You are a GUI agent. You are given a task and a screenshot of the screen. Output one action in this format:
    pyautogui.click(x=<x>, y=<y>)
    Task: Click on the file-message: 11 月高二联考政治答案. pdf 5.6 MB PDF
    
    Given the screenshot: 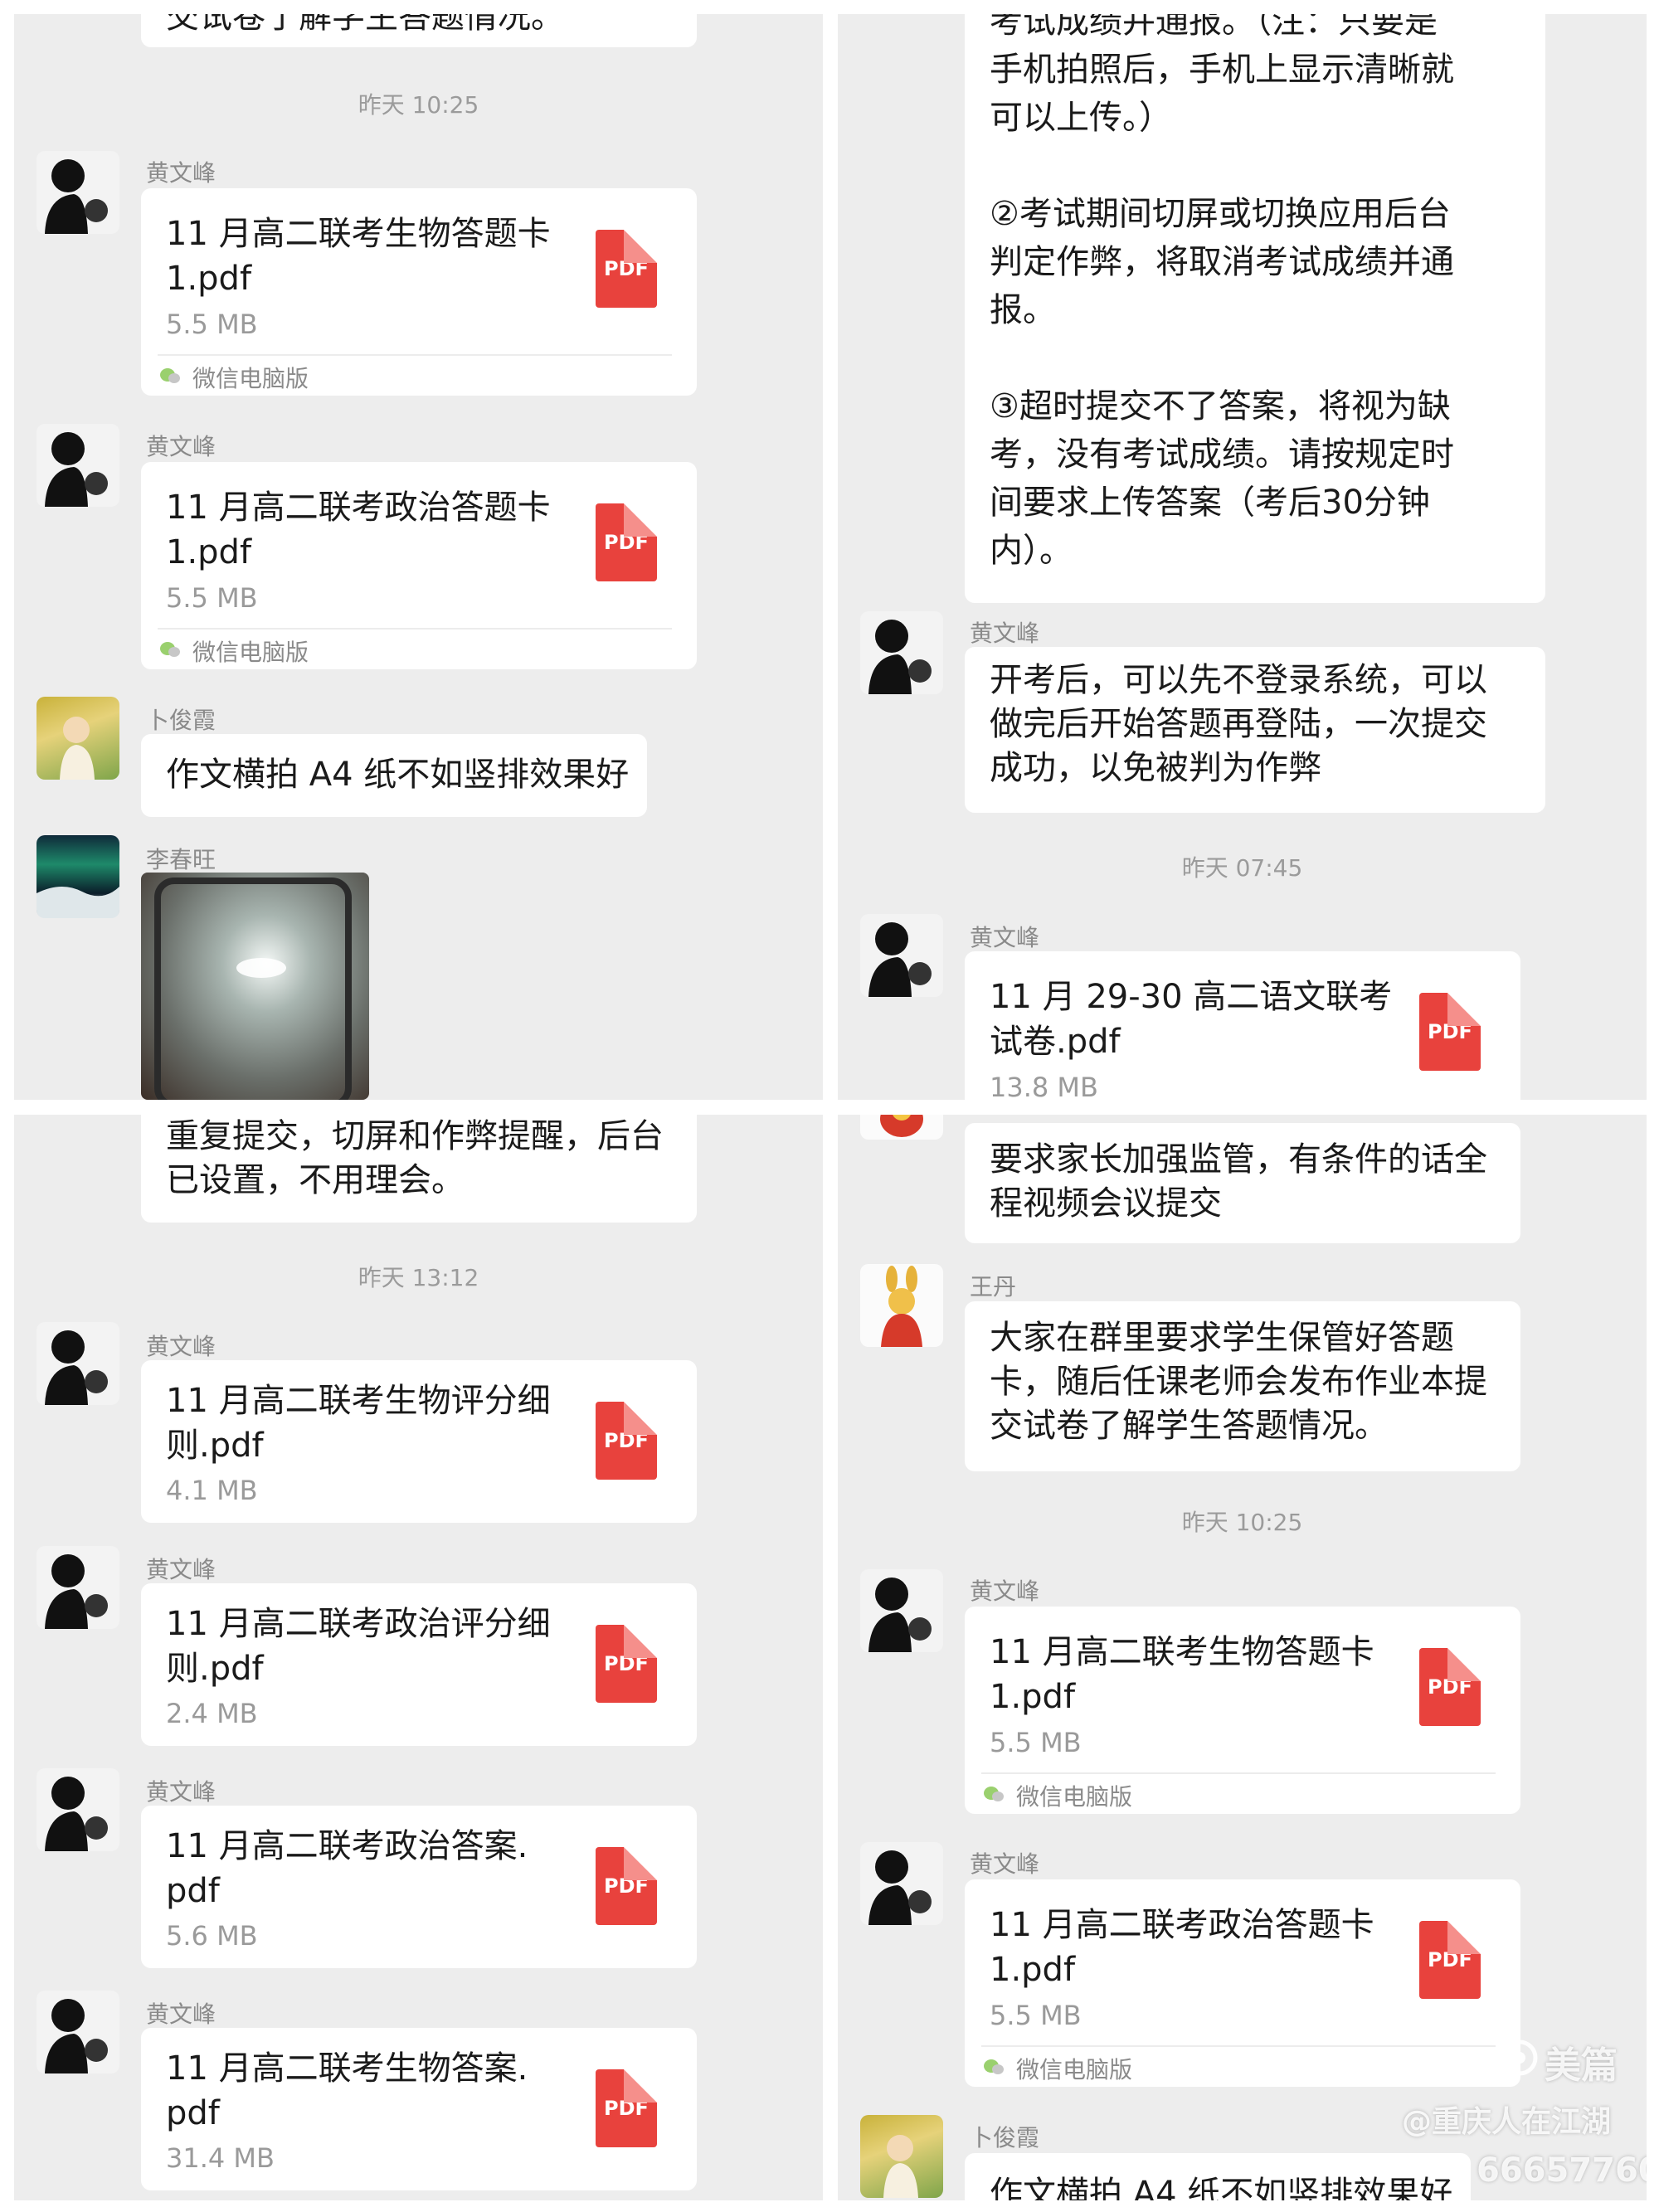 What is the action you would take?
    pyautogui.click(x=419, y=1887)
    